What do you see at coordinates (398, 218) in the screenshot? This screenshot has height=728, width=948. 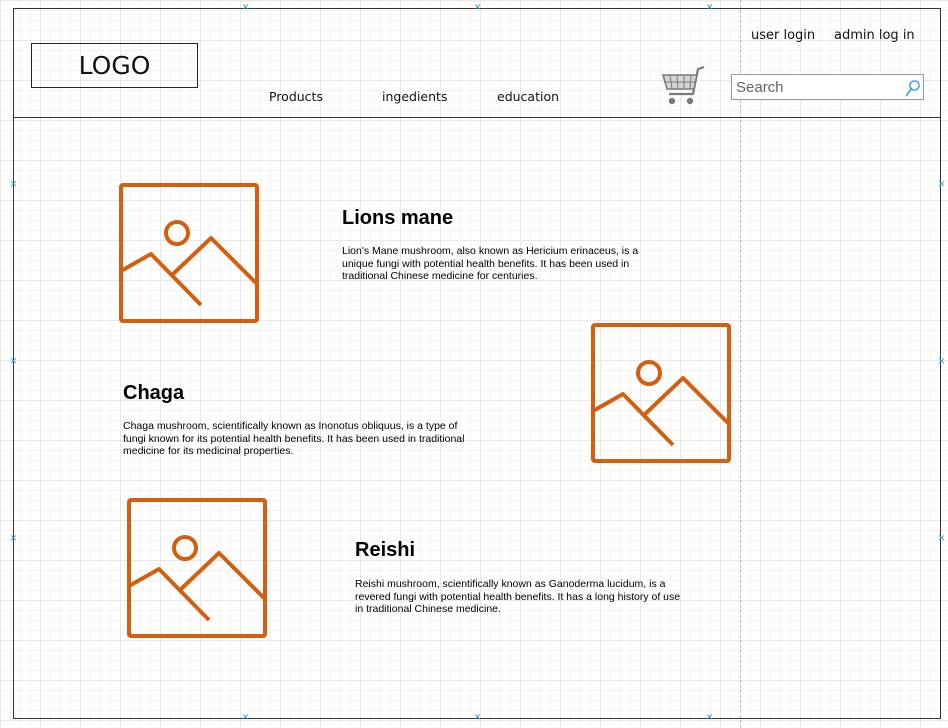 I see `item-title-lions-mane: Lions mane` at bounding box center [398, 218].